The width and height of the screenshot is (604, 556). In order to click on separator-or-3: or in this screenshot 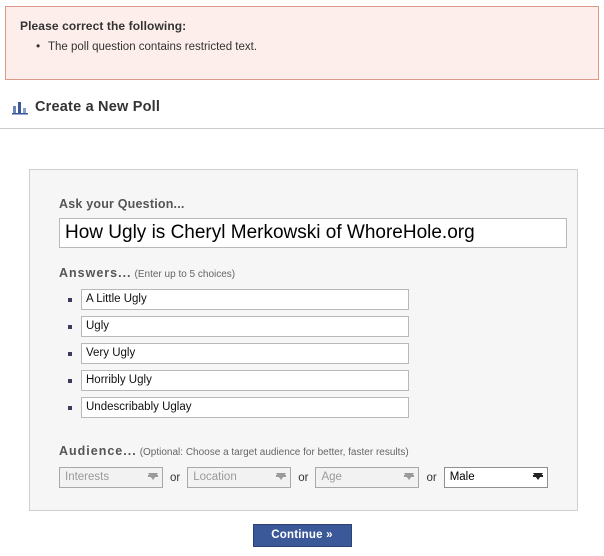, I will do `click(431, 477)`.